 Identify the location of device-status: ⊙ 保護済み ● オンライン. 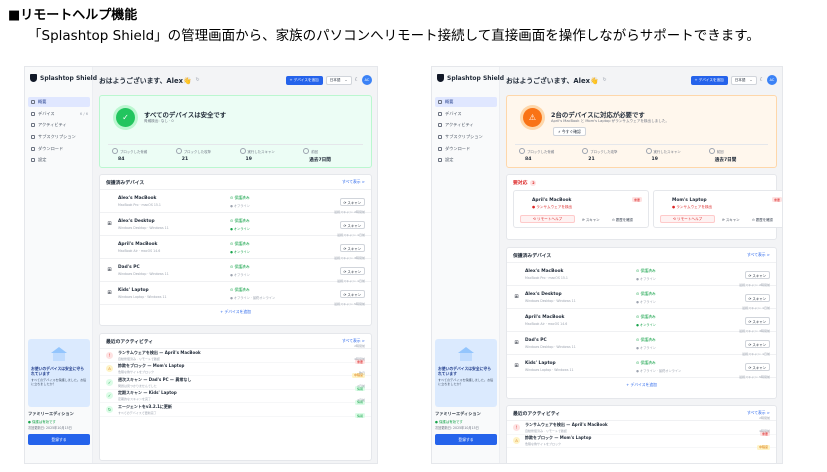
(240, 224).